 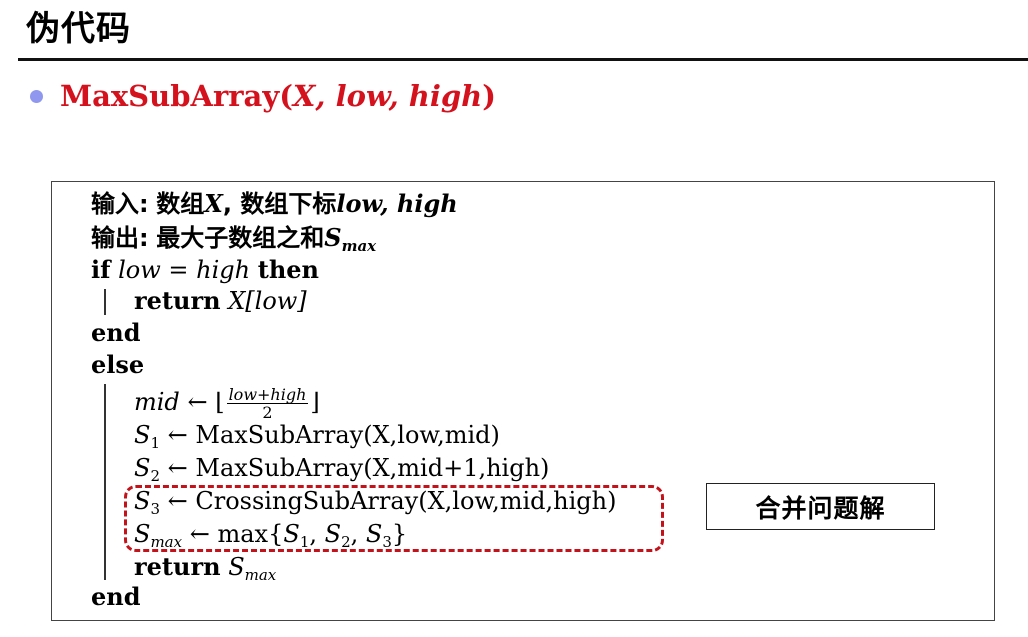 I want to click on algo-else-line: else, so click(x=117, y=365).